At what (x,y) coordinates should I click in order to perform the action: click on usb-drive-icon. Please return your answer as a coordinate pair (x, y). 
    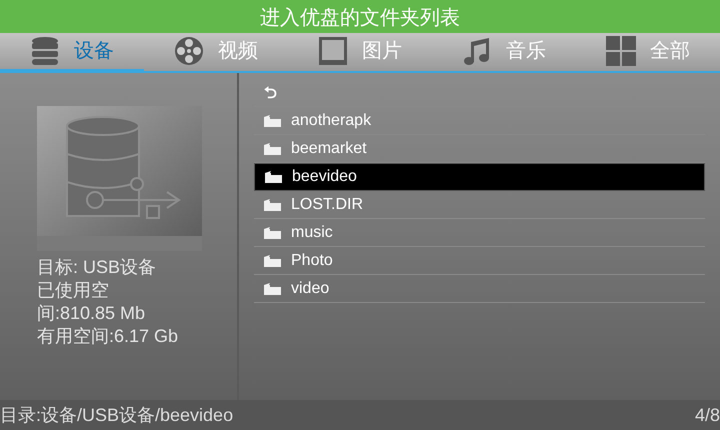
    Looking at the image, I should click on (119, 178).